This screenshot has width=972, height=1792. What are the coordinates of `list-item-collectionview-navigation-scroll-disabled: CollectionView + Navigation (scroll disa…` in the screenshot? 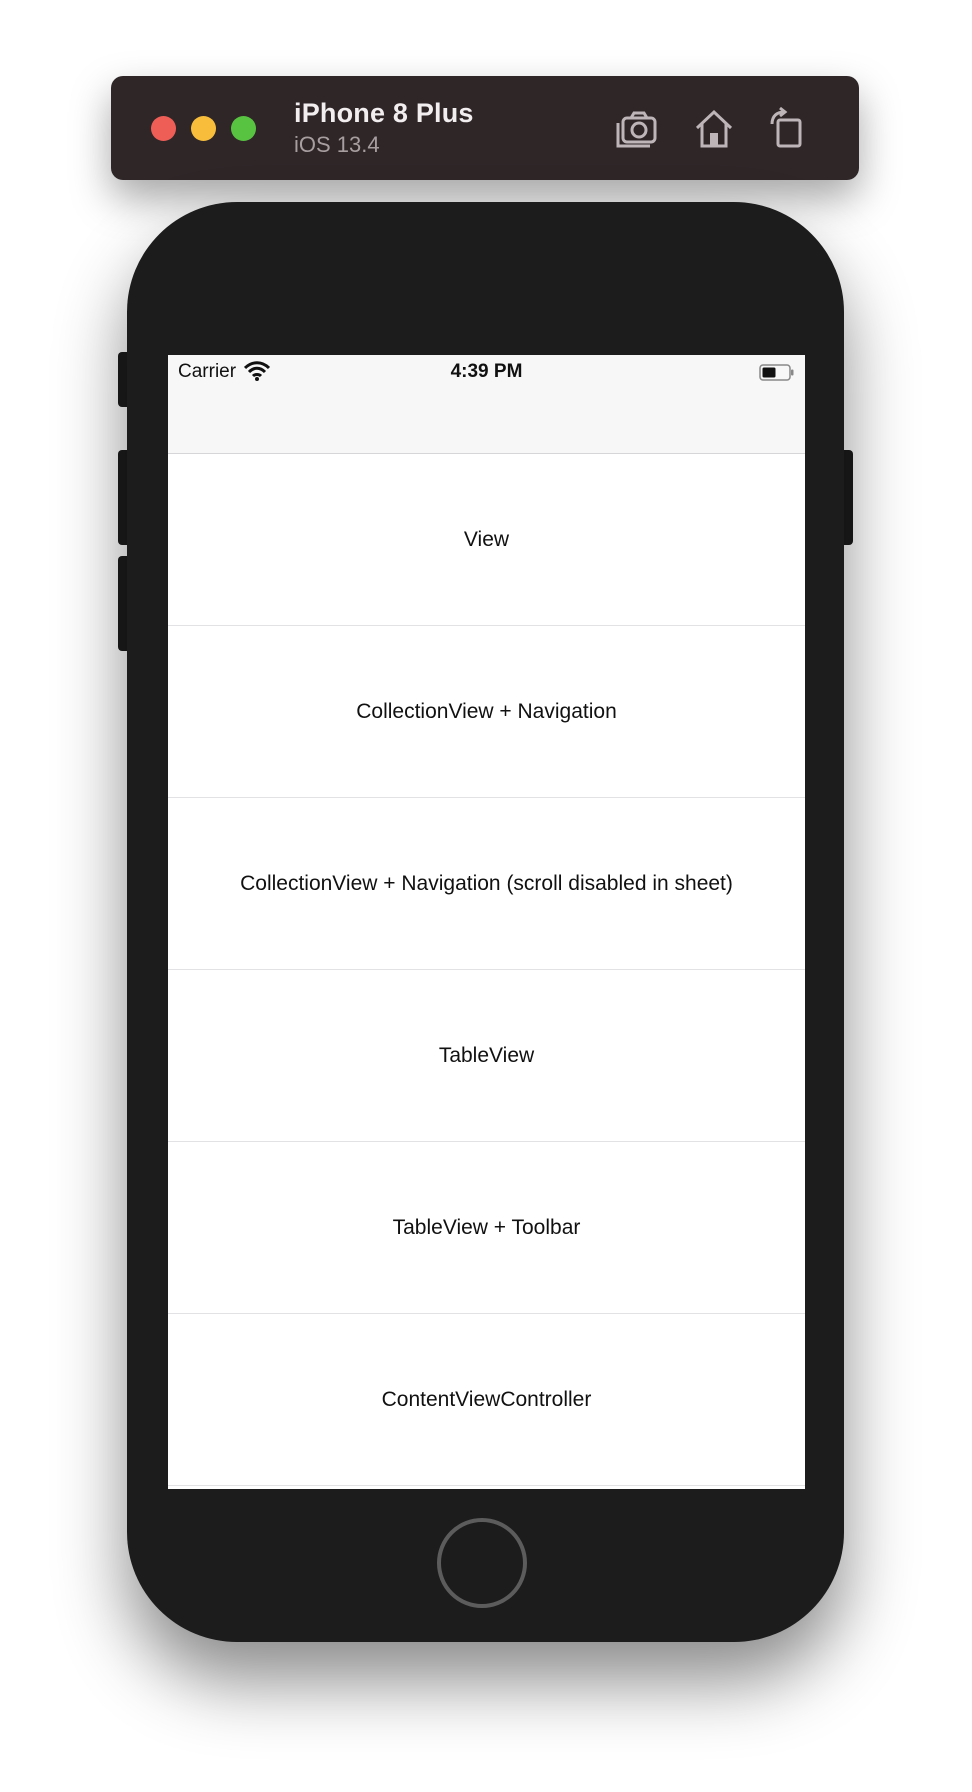 It's located at (486, 884).